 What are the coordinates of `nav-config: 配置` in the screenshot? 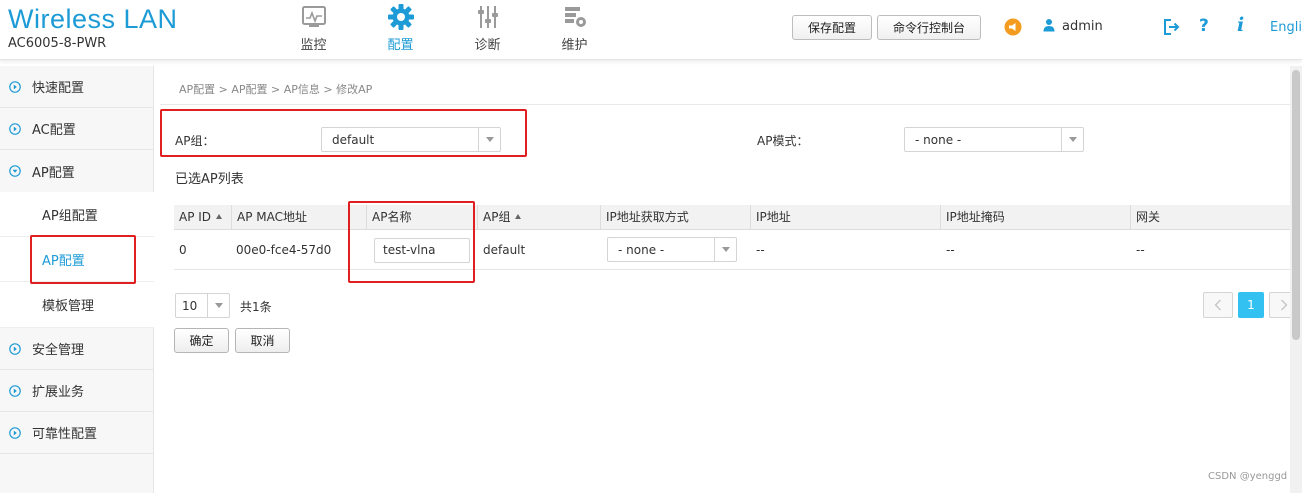 It's located at (400, 30).